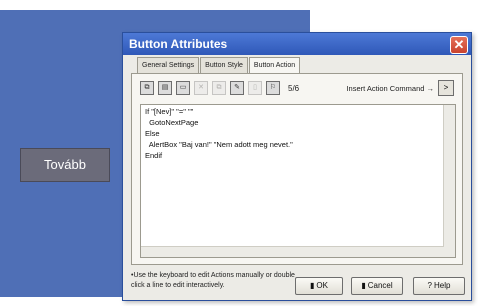 This screenshot has height=306, width=478. What do you see at coordinates (168, 65) in the screenshot?
I see `tab-general-settings: General Settings` at bounding box center [168, 65].